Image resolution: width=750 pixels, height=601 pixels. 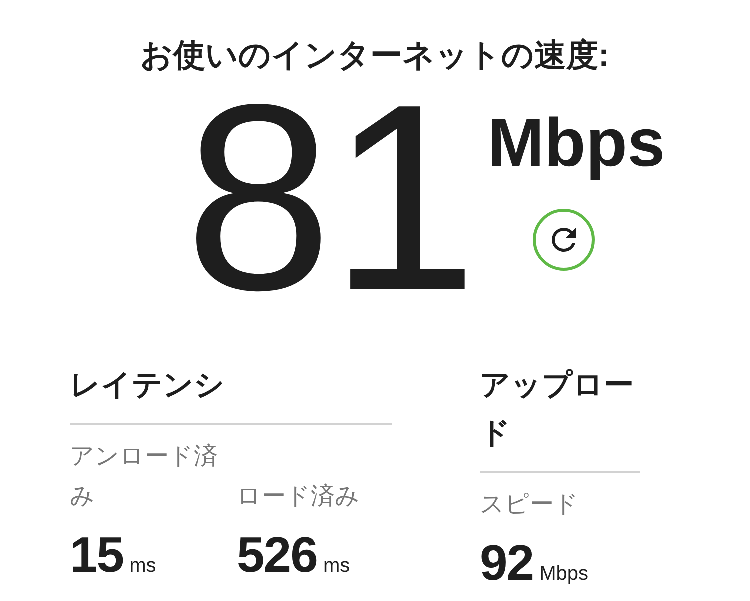 What do you see at coordinates (97, 555) in the screenshot?
I see `metric-value: 15` at bounding box center [97, 555].